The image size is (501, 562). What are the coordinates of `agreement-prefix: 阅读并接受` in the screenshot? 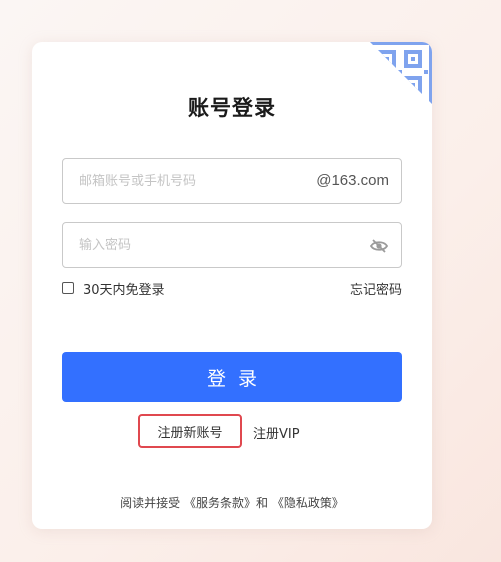 It's located at (150, 503).